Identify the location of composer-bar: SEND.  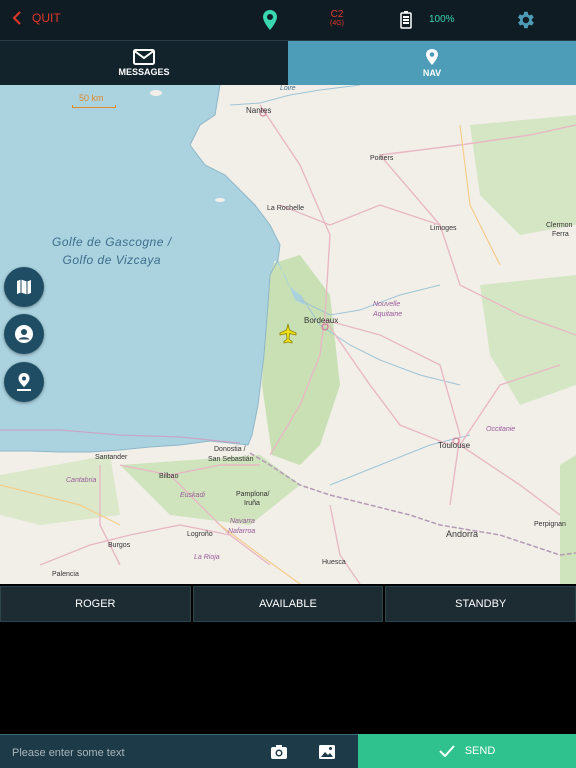
(288, 751).